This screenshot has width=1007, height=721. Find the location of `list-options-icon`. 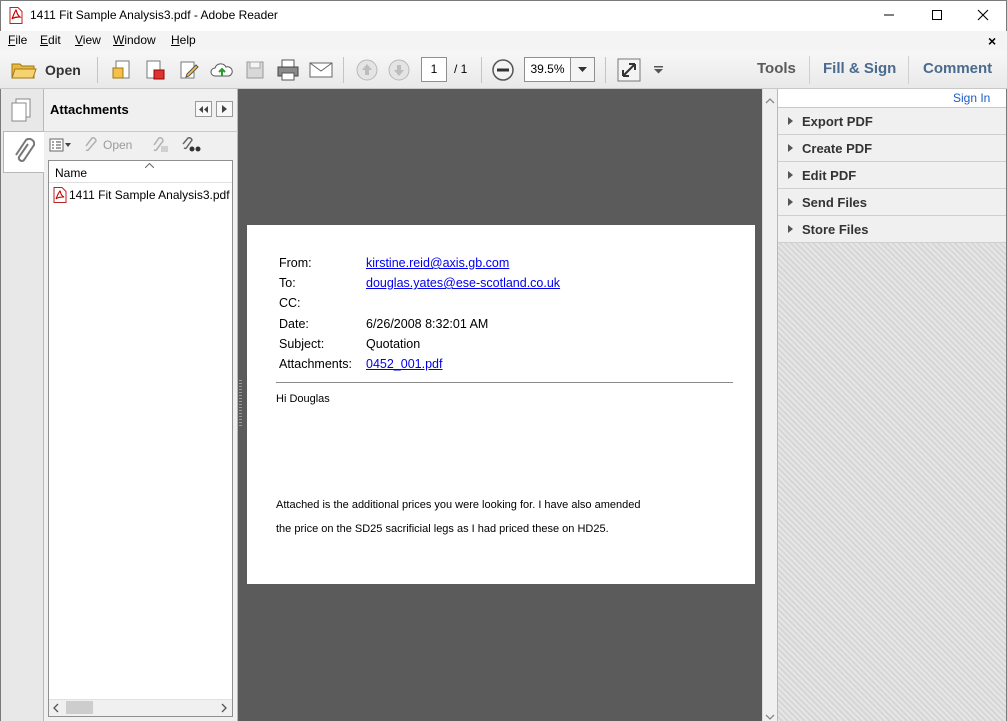

list-options-icon is located at coordinates (60, 145).